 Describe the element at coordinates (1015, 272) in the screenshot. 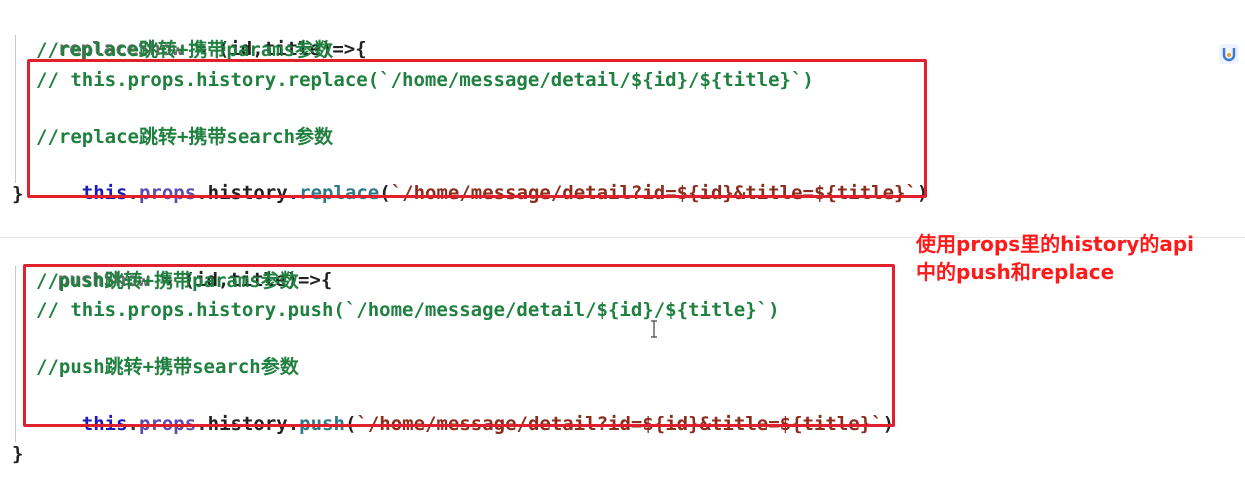

I see `annotation-line: 中的push和replace` at that location.